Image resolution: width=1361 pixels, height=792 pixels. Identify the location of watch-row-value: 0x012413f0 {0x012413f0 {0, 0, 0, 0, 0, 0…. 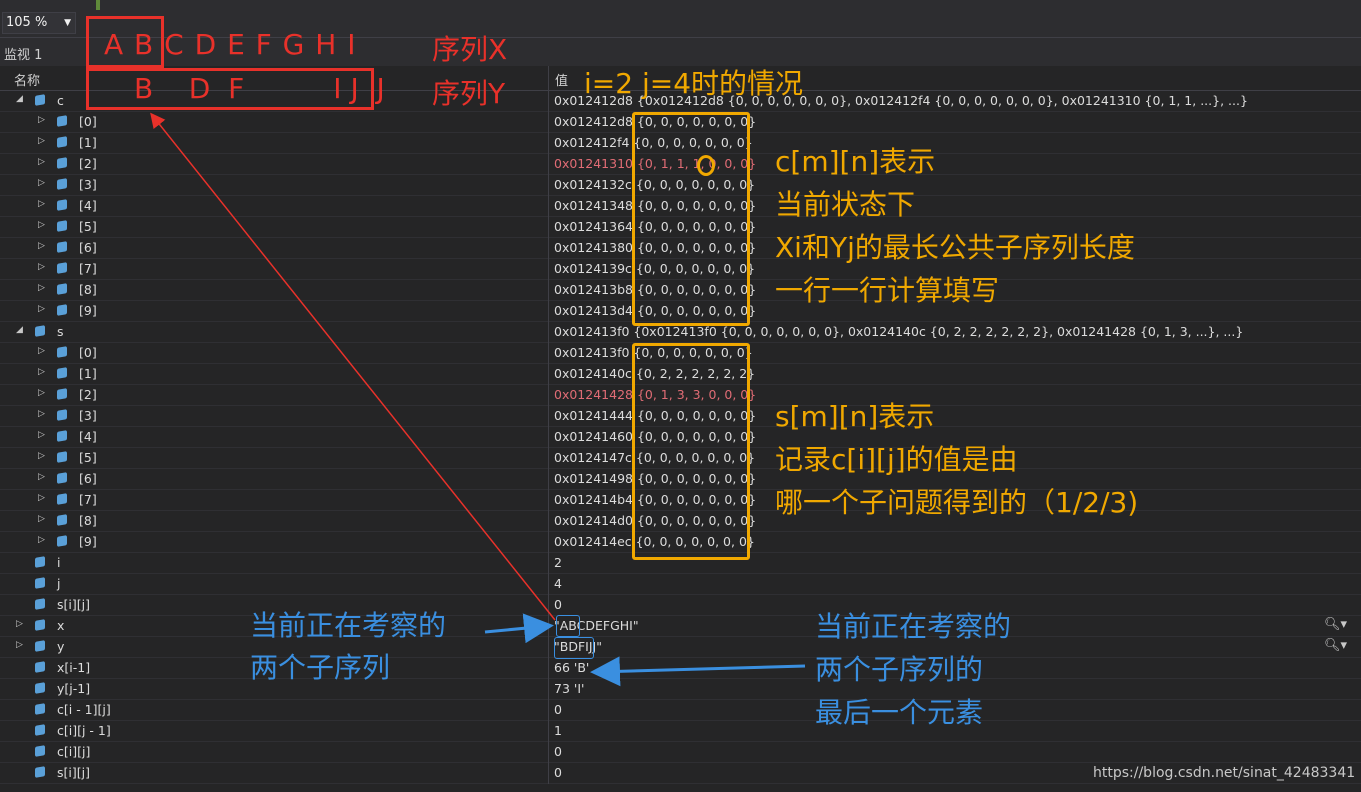
(898, 331).